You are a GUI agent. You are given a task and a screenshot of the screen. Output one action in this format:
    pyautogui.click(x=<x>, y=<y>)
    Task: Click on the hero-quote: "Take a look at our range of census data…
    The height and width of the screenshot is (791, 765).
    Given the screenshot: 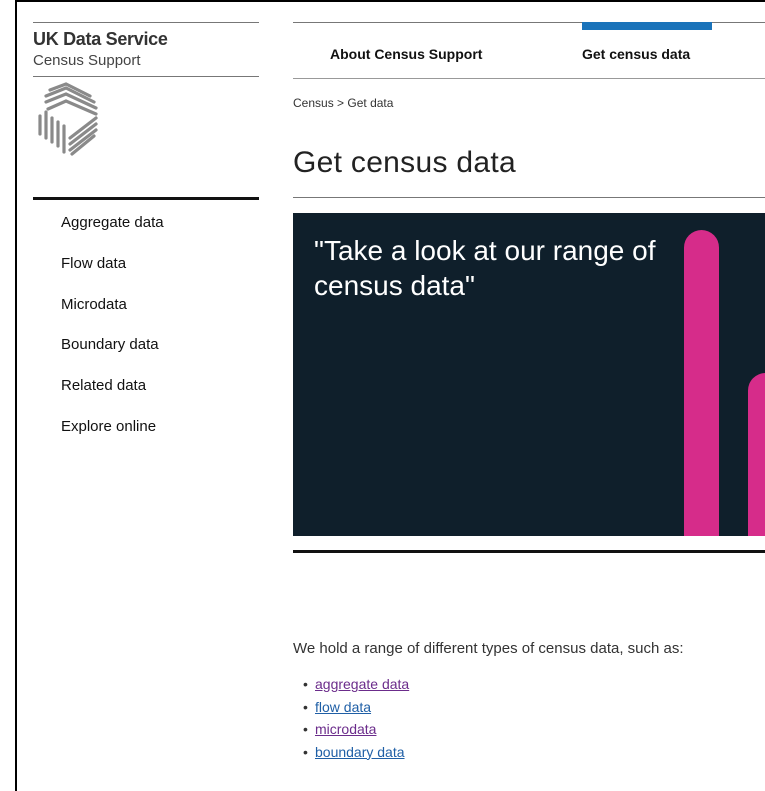 What is the action you would take?
    pyautogui.click(x=485, y=268)
    